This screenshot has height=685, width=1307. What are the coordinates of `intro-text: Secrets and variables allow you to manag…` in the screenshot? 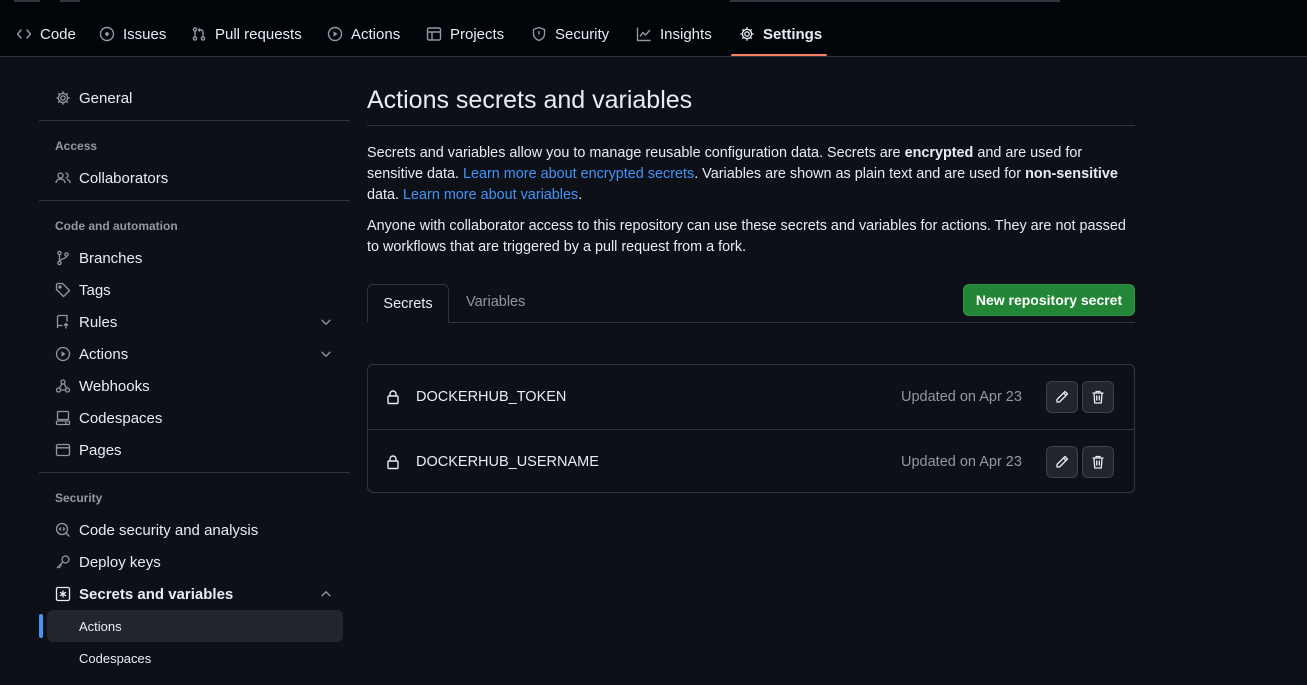 It's located at (636, 153).